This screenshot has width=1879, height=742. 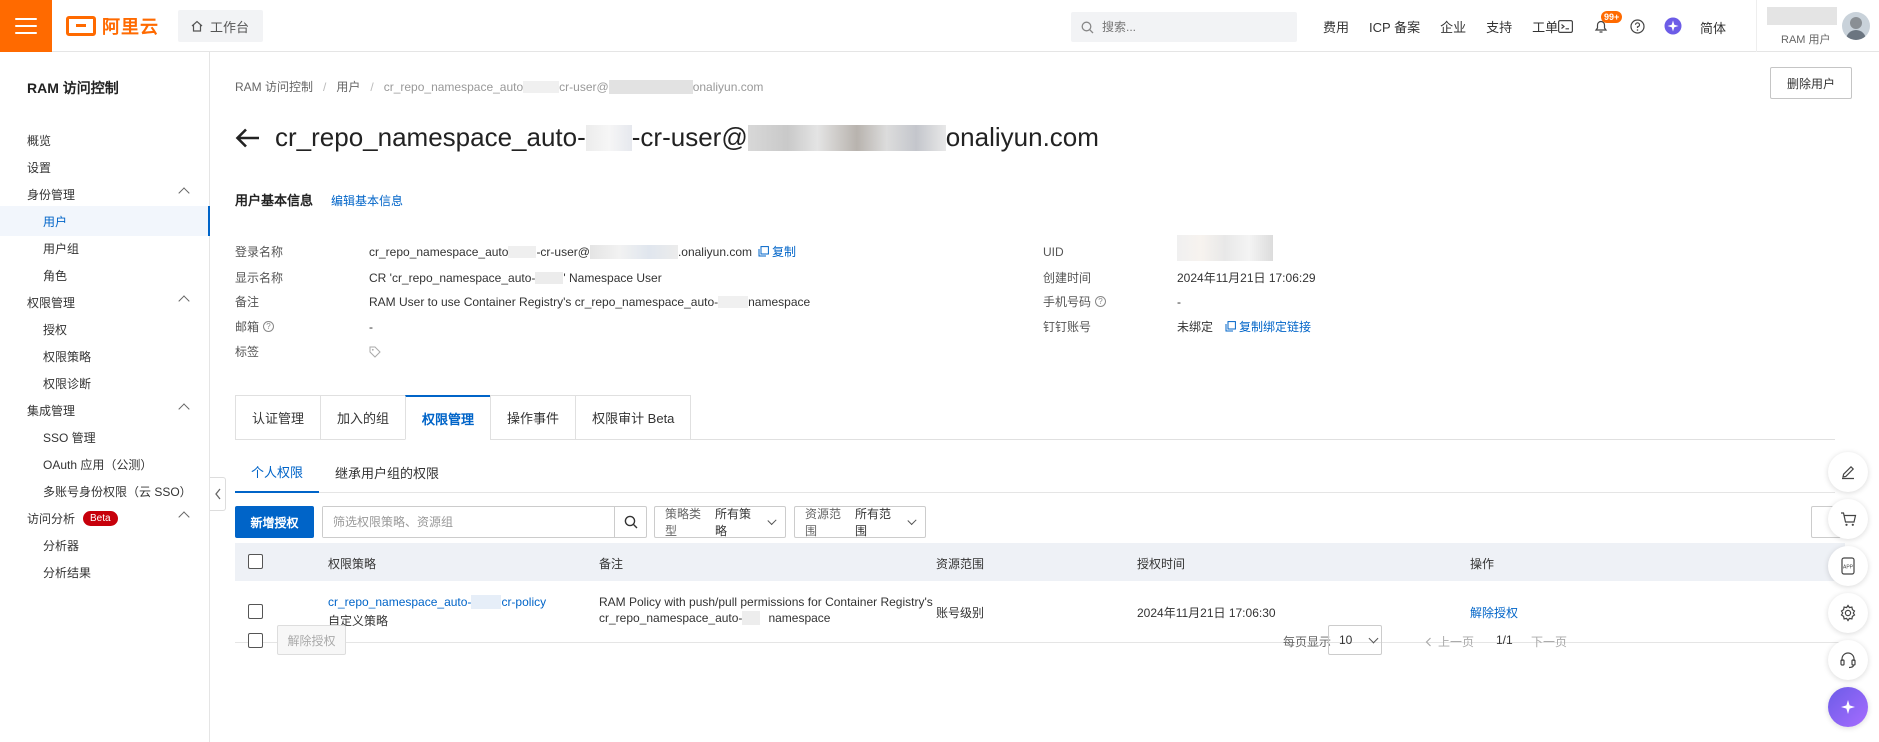 I want to click on workbench-button: 工作台, so click(x=221, y=26).